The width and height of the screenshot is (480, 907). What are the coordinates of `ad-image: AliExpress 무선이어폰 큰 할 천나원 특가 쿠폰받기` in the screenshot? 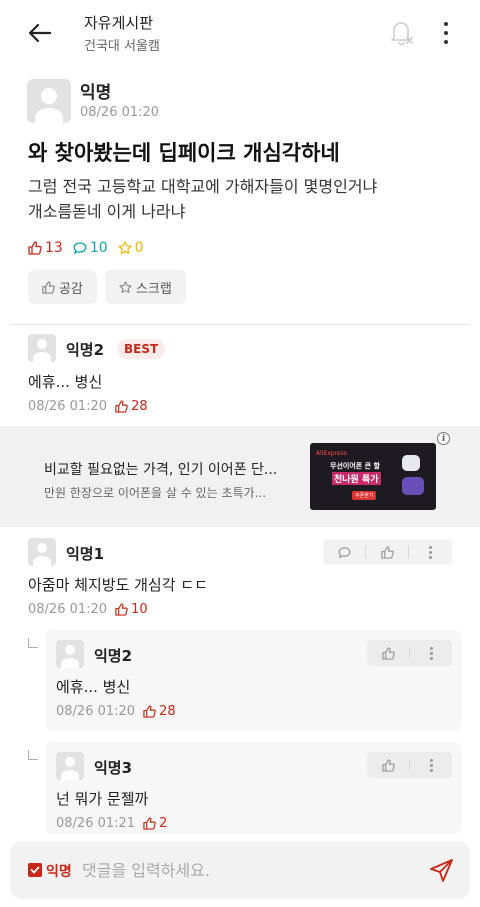 It's located at (373, 476).